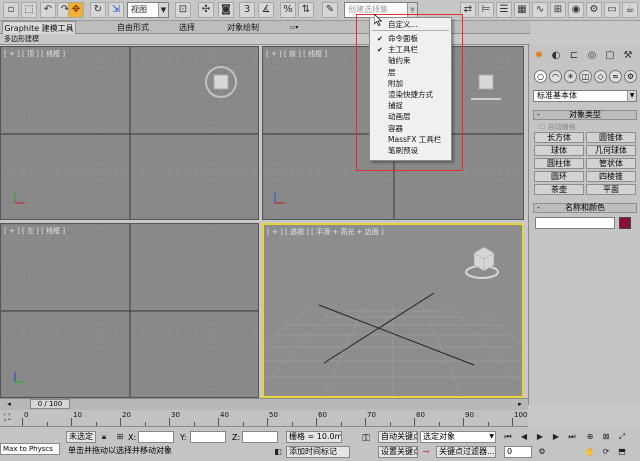 The image size is (640, 461). I want to click on move-icon: ✥, so click(76, 10).